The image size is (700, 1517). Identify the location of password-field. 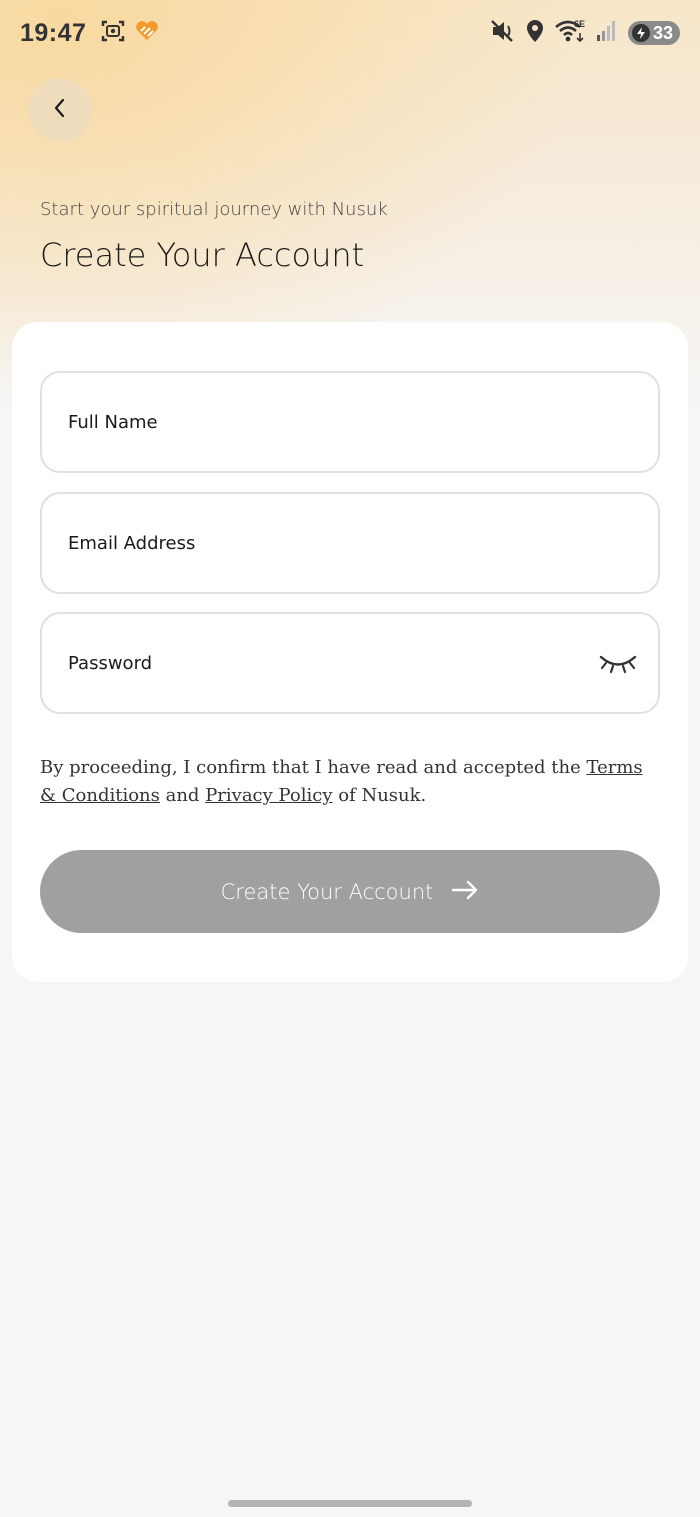
(350, 663).